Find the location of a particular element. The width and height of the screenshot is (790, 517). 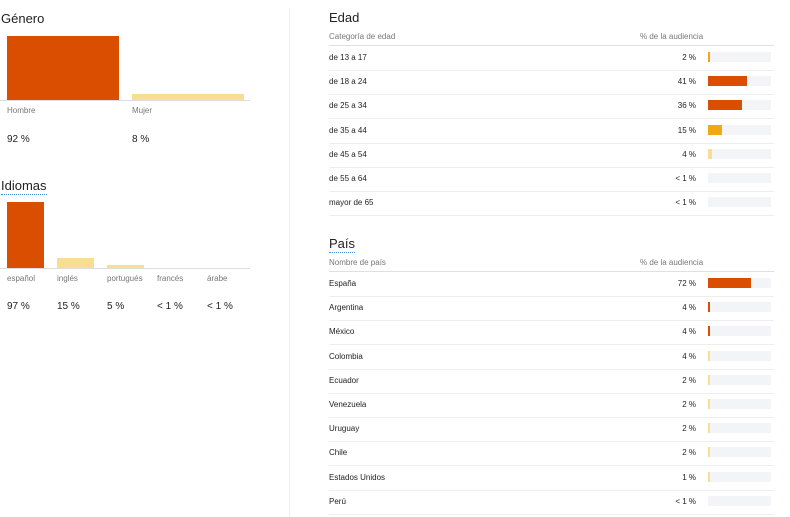

gender-value: 8 % is located at coordinates (141, 139).